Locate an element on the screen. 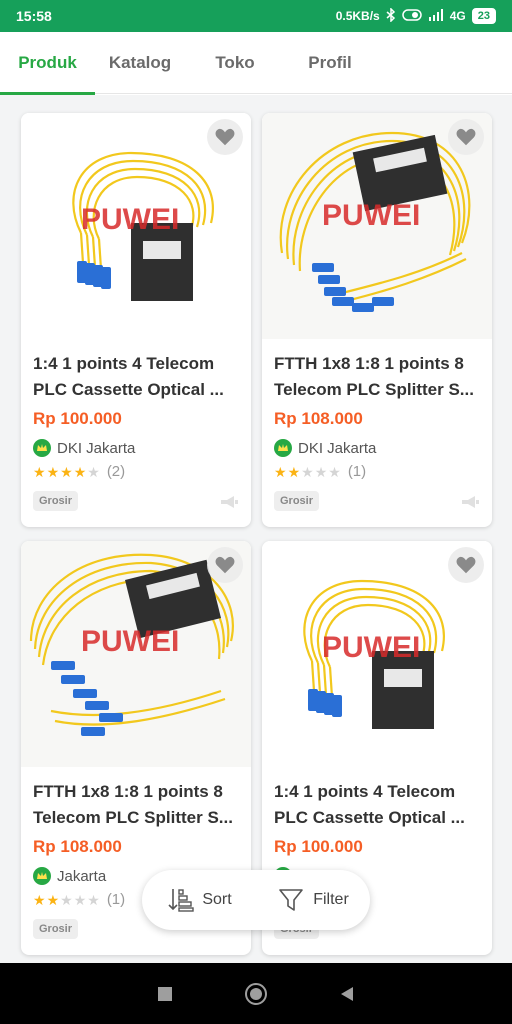 The height and width of the screenshot is (1024, 512). recent-apps-button is located at coordinates (165, 994).